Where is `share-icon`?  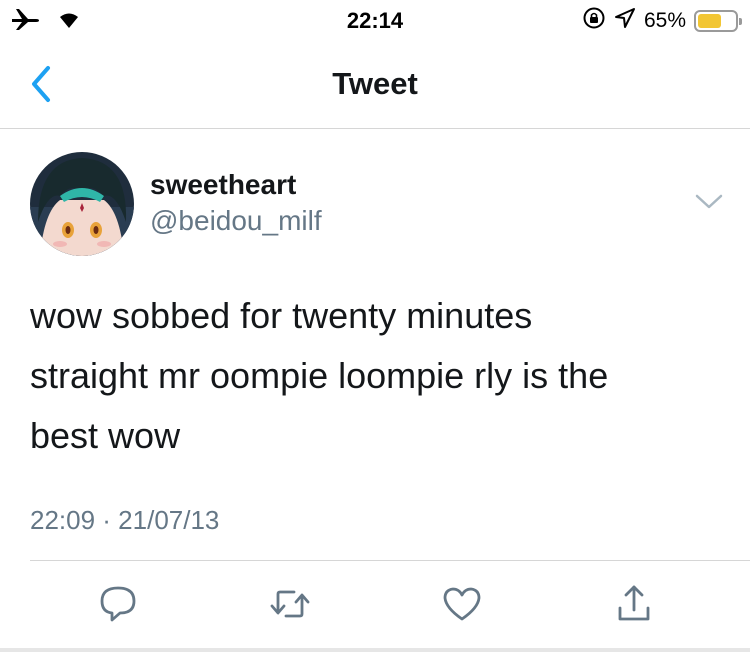
share-icon is located at coordinates (634, 603).